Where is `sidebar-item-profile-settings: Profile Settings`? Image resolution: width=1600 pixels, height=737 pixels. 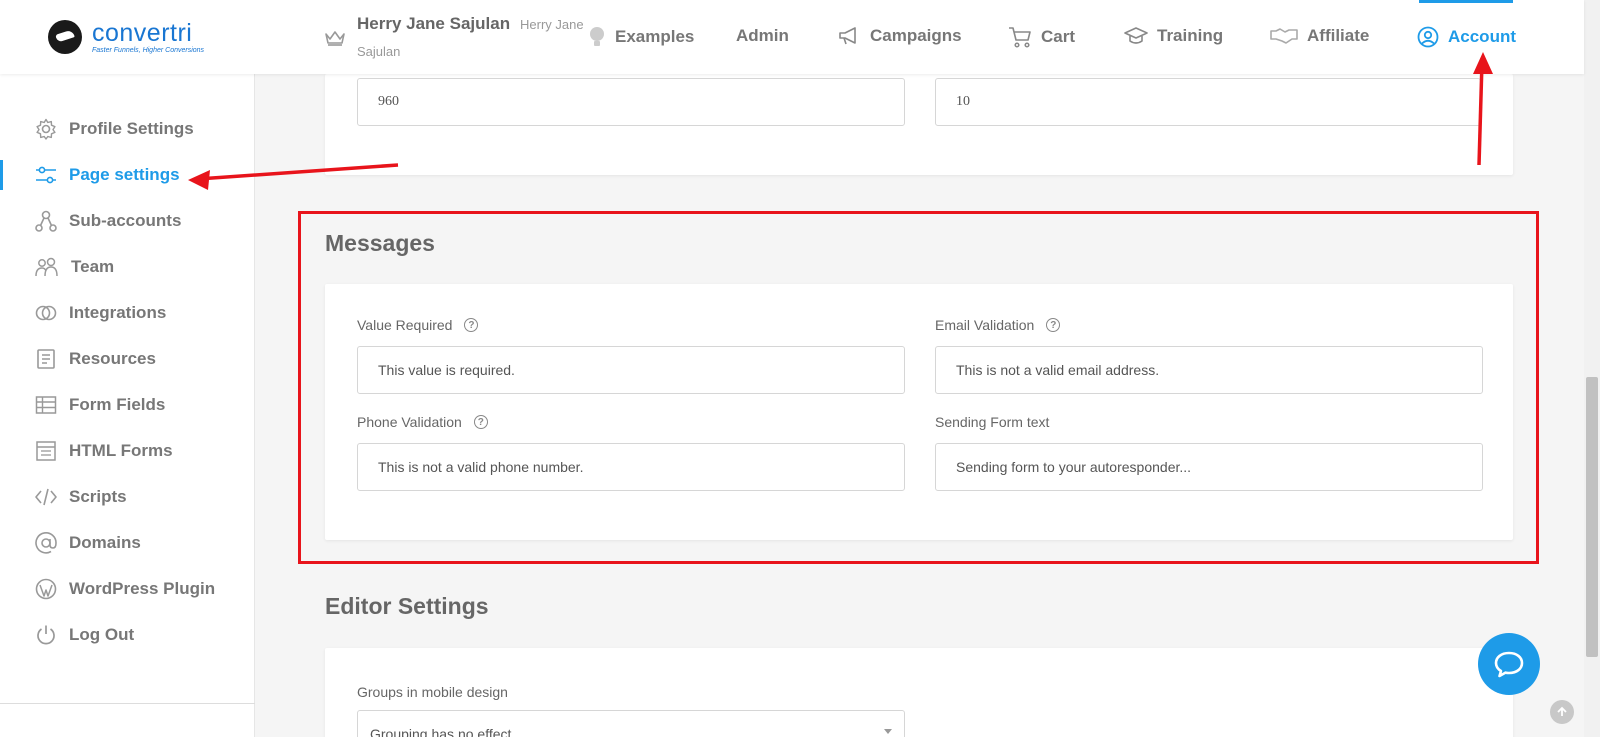
sidebar-item-profile-settings: Profile Settings is located at coordinates (114, 129).